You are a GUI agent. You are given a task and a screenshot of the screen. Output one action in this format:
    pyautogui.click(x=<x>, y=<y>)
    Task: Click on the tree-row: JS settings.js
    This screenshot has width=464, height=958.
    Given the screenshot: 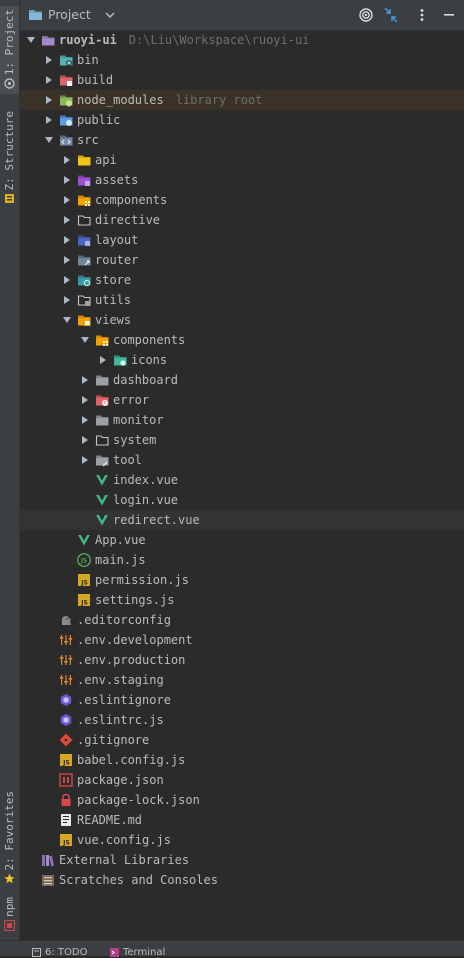 What is the action you would take?
    pyautogui.click(x=242, y=600)
    